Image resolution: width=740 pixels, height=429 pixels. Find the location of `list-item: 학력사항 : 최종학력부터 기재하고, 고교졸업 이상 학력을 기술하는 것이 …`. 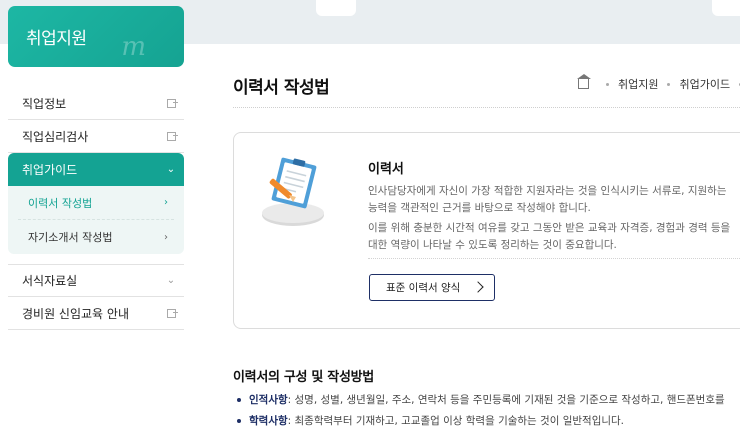

list-item: 학력사항 : 최종학력부터 기재하고, 고교졸업 이상 학력을 기술하는 것이 … is located at coordinates (430, 420).